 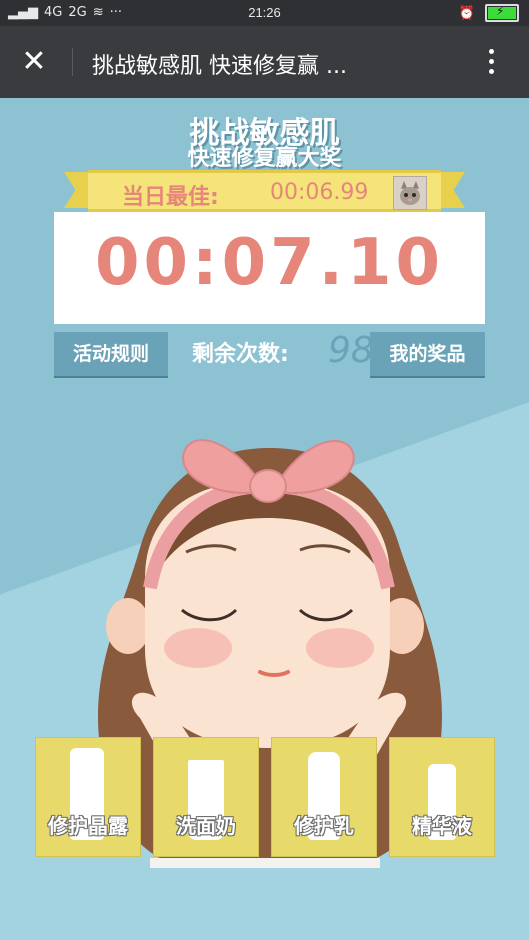 I want to click on headline-line-2: 快速修复赢大奖, so click(x=264, y=158).